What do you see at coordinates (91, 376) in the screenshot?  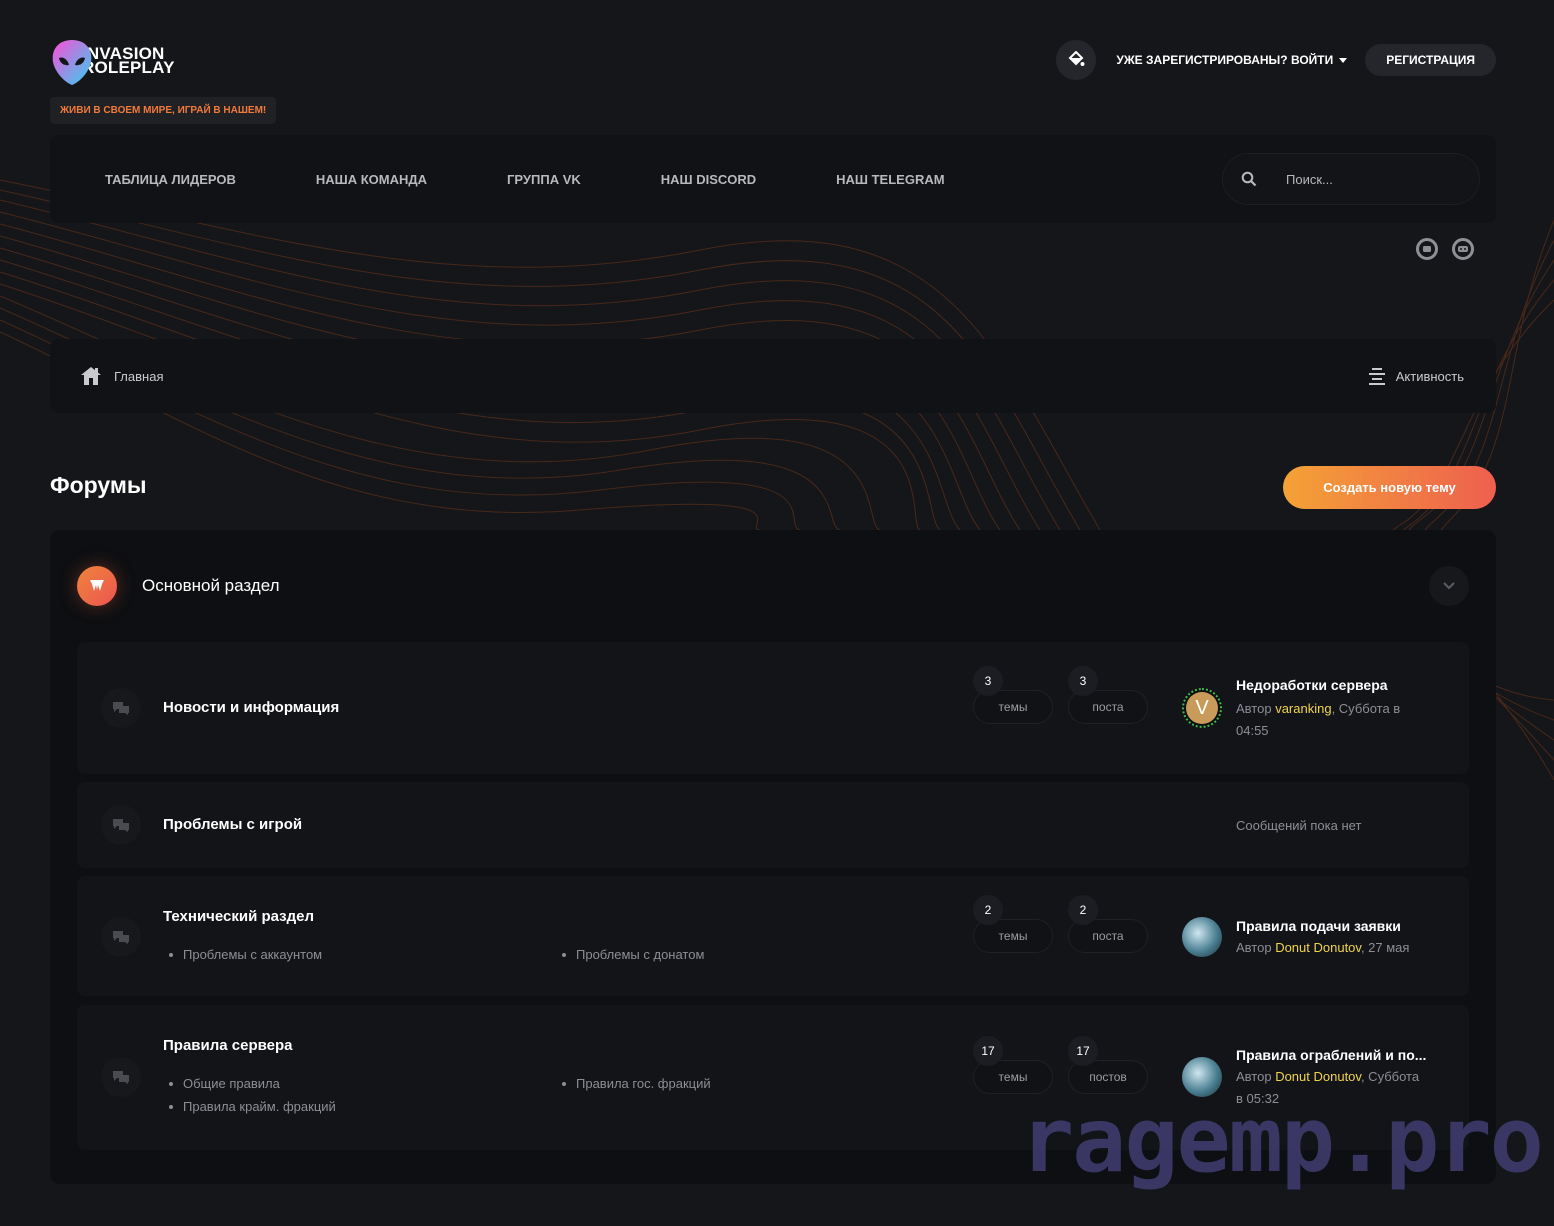 I see `home-icon` at bounding box center [91, 376].